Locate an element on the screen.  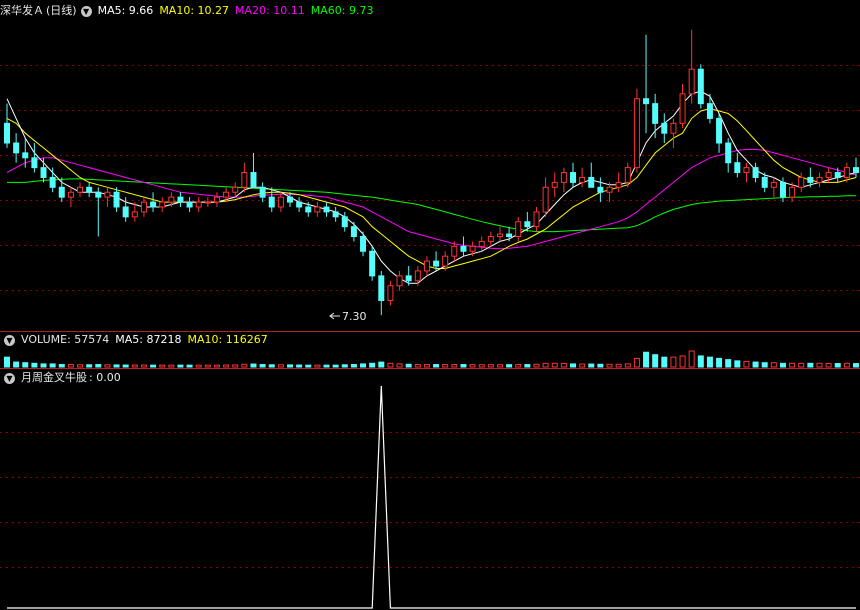
indicator-value: : 0.00 is located at coordinates (105, 377).